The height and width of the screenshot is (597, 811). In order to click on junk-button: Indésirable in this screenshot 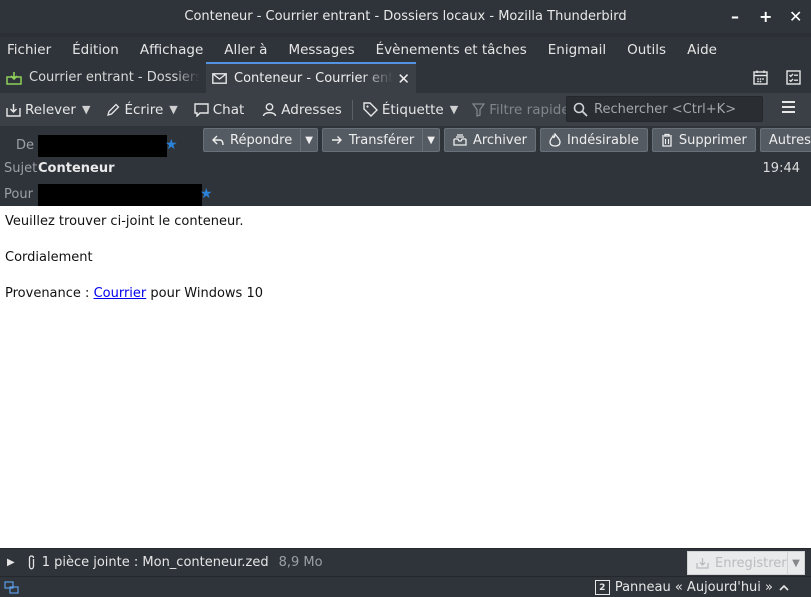, I will do `click(593, 140)`.